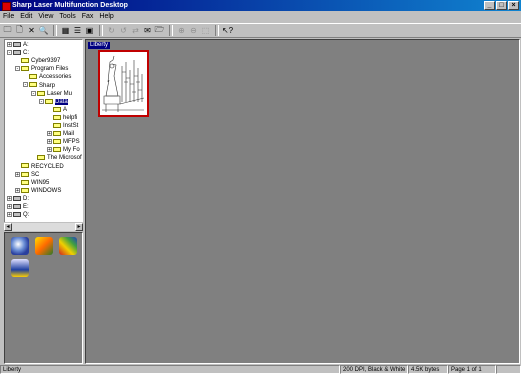 The image size is (521, 374). I want to click on status-message: Liberty, so click(170, 369).